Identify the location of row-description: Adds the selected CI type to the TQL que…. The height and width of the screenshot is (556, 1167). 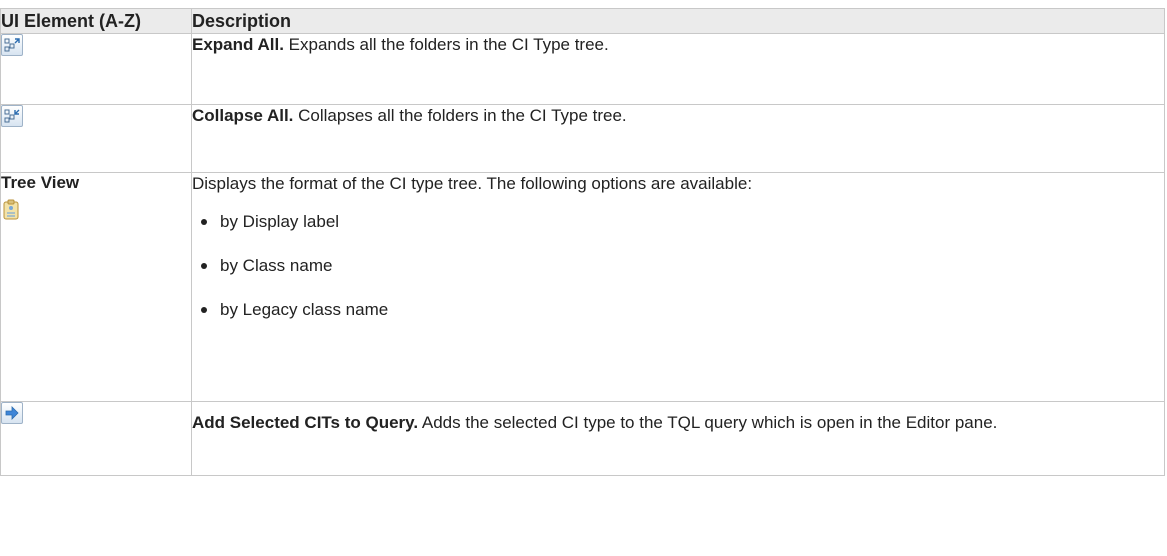
(708, 422).